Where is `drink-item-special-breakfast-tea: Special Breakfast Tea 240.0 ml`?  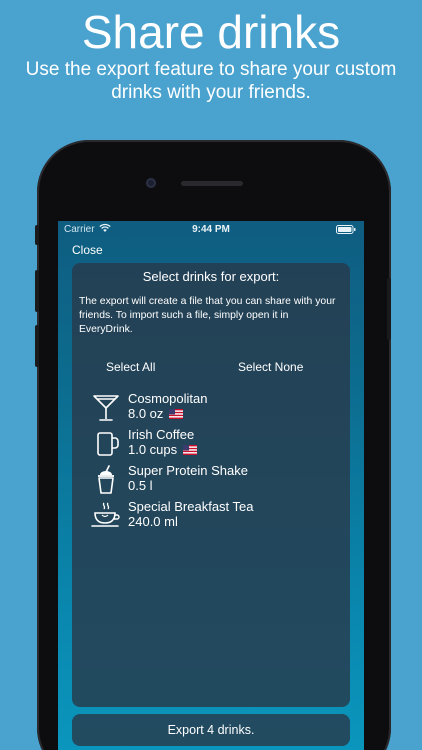 drink-item-special-breakfast-tea: Special Breakfast Tea 240.0 ml is located at coordinates (210, 516).